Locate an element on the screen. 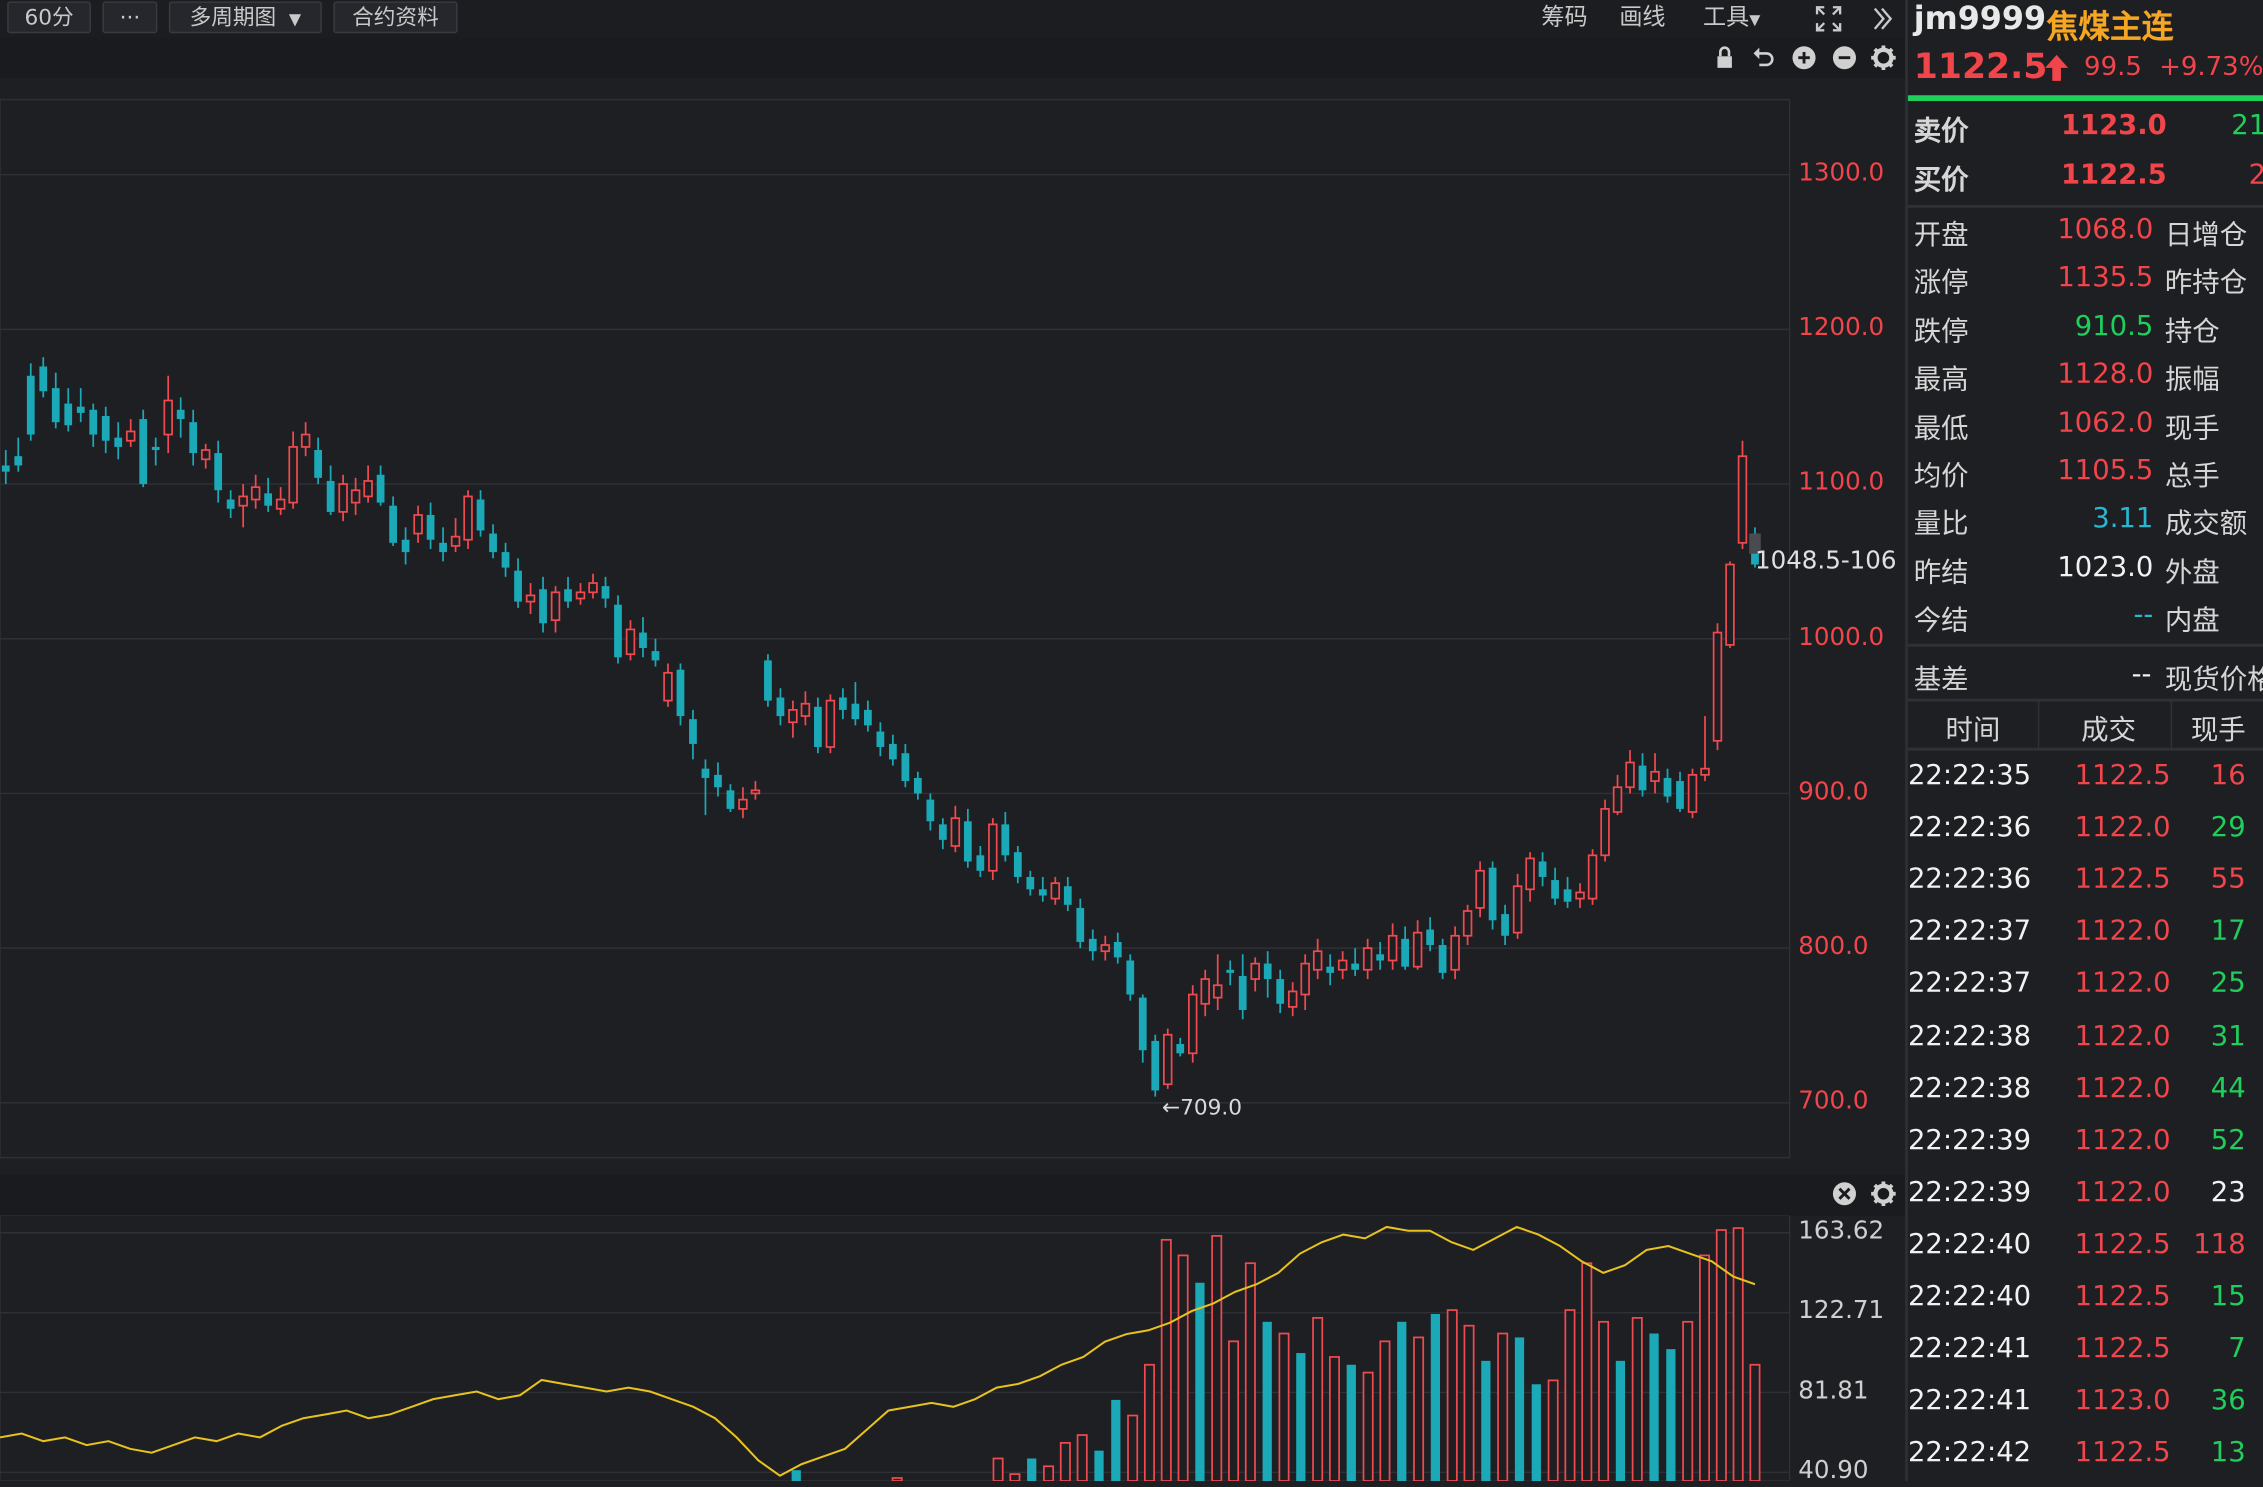  stat-label-secondary: 内盘 is located at coordinates (2192, 621).